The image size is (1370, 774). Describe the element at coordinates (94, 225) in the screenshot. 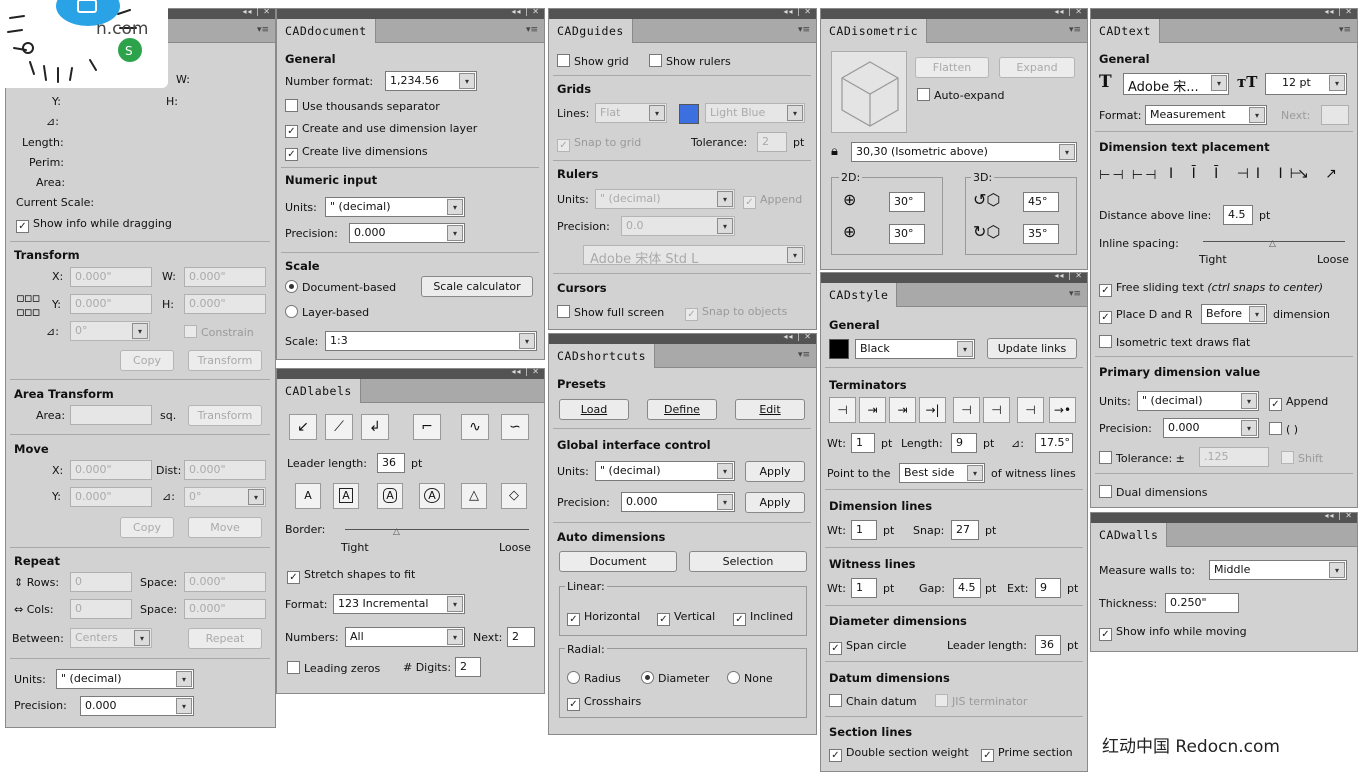

I see `show-info-checkbox: ✓ Show info while dragging` at that location.